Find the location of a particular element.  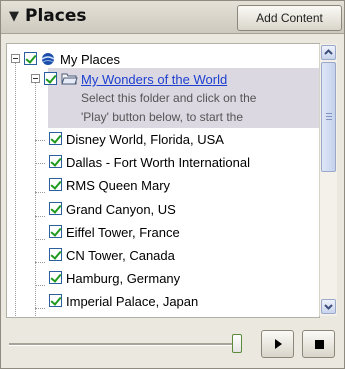

collapse-arrow-icon: ▼ is located at coordinates (14, 16).